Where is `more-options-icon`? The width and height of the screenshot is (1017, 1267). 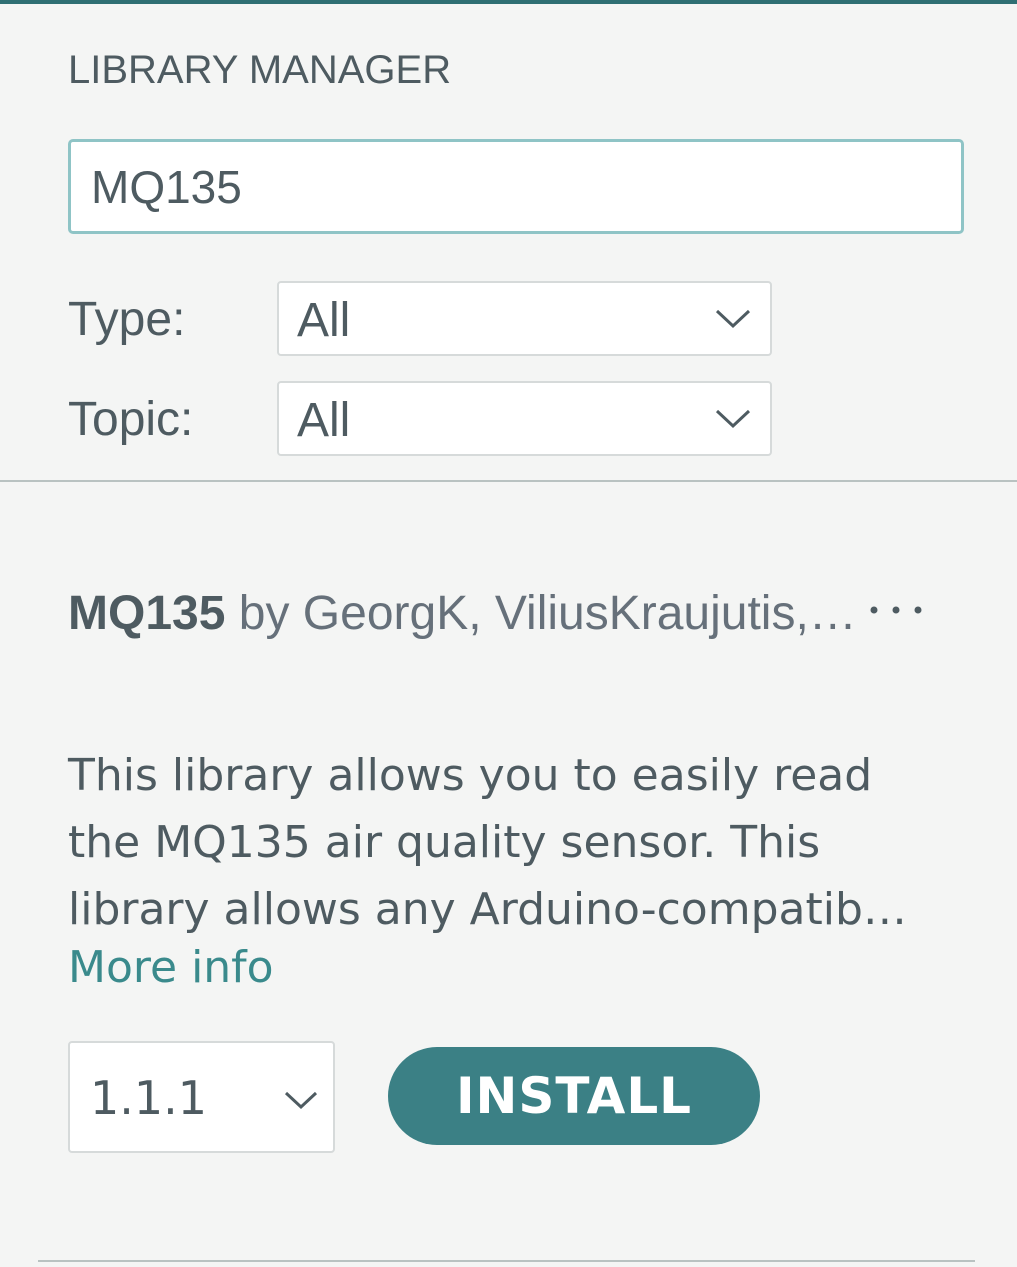 more-options-icon is located at coordinates (896, 608).